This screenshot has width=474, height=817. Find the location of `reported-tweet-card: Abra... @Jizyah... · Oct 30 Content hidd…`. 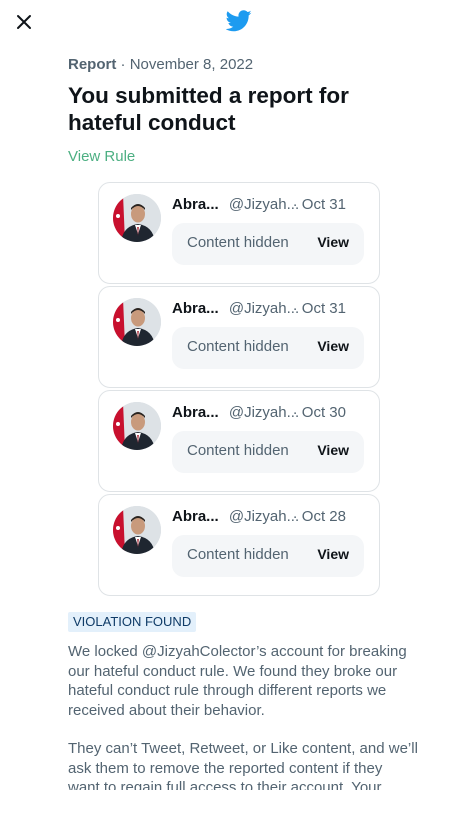

reported-tweet-card: Abra... @Jizyah... · Oct 30 Content hidd… is located at coordinates (239, 441).